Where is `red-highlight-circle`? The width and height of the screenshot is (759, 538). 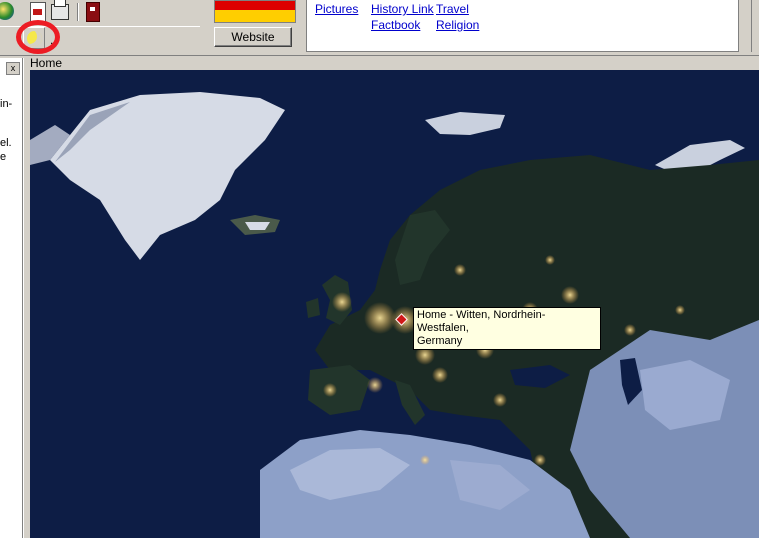 red-highlight-circle is located at coordinates (38, 37).